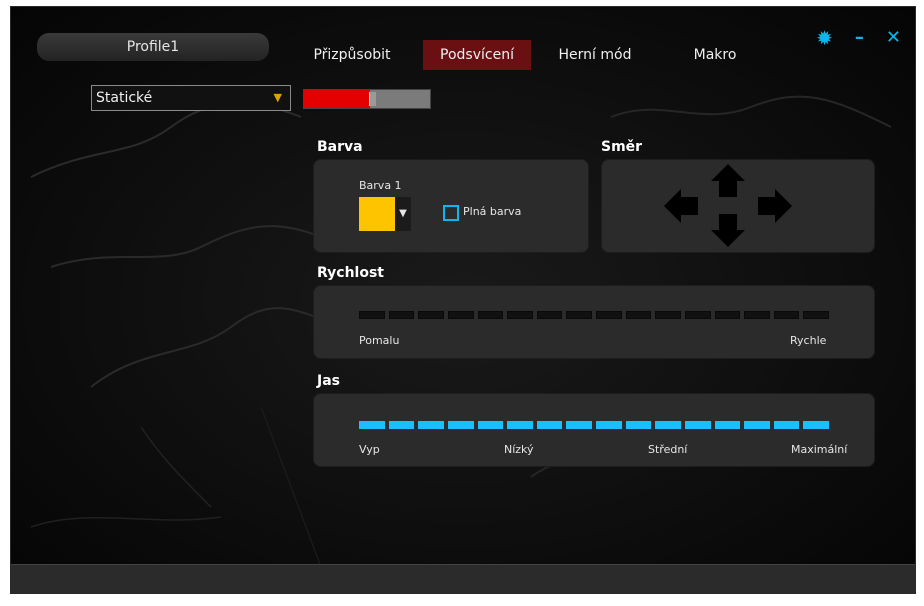  Describe the element at coordinates (893, 38) in the screenshot. I see `close-icon: ✕` at that location.